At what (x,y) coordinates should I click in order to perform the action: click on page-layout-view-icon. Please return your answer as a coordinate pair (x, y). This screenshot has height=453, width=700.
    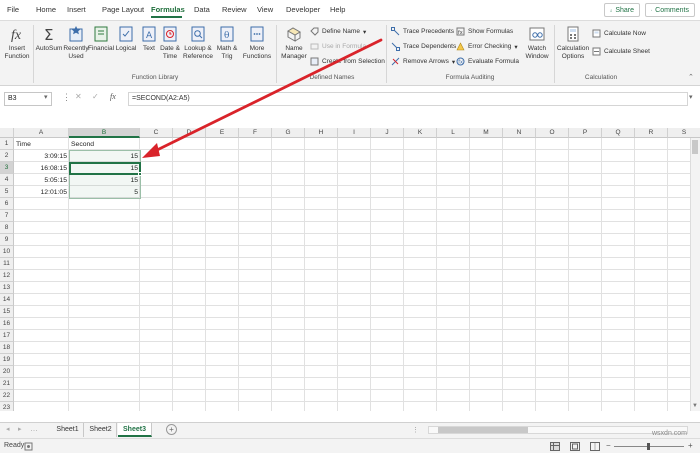
    Looking at the image, I should click on (575, 446).